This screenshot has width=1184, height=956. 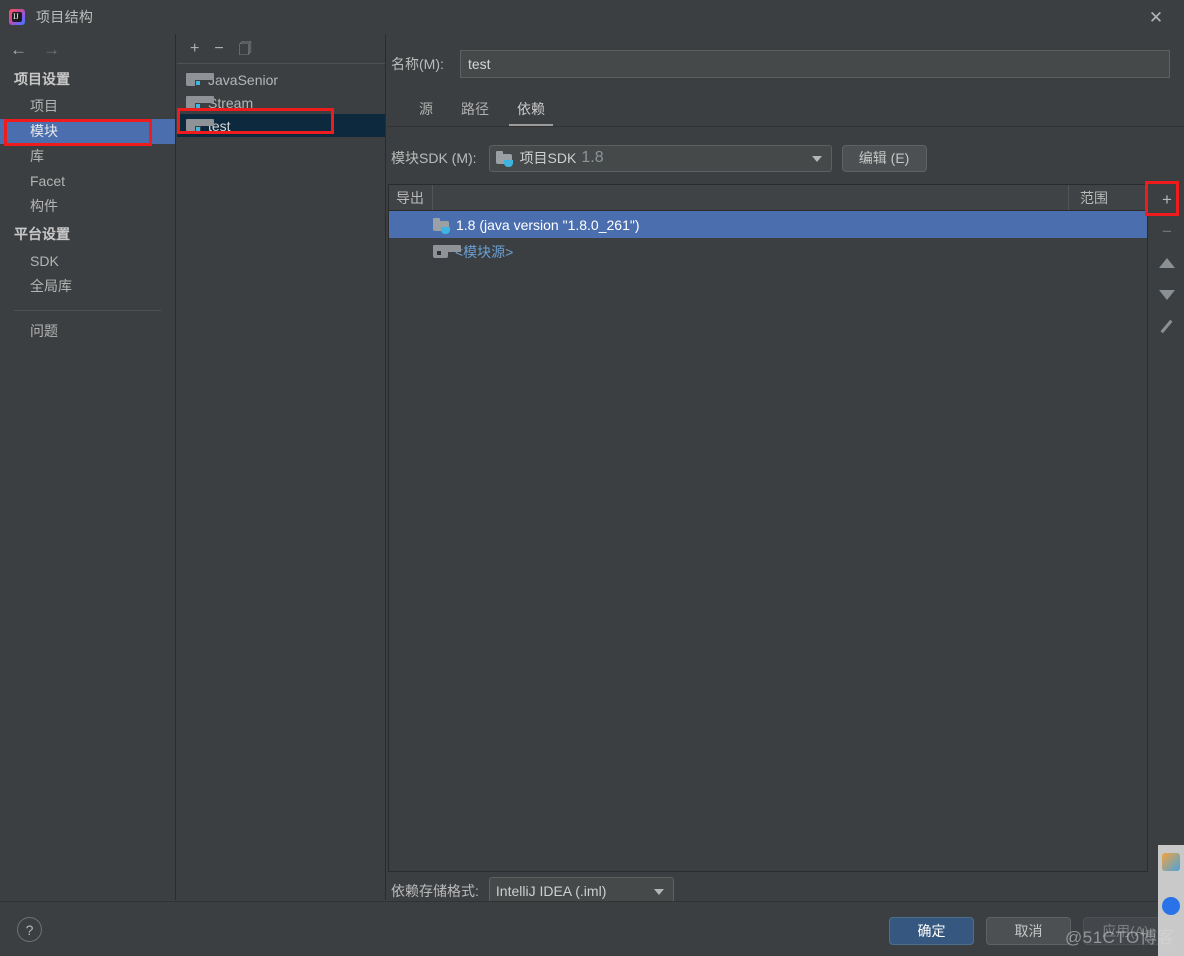 I want to click on sidebar-item-sdks: SDK, so click(x=87, y=261).